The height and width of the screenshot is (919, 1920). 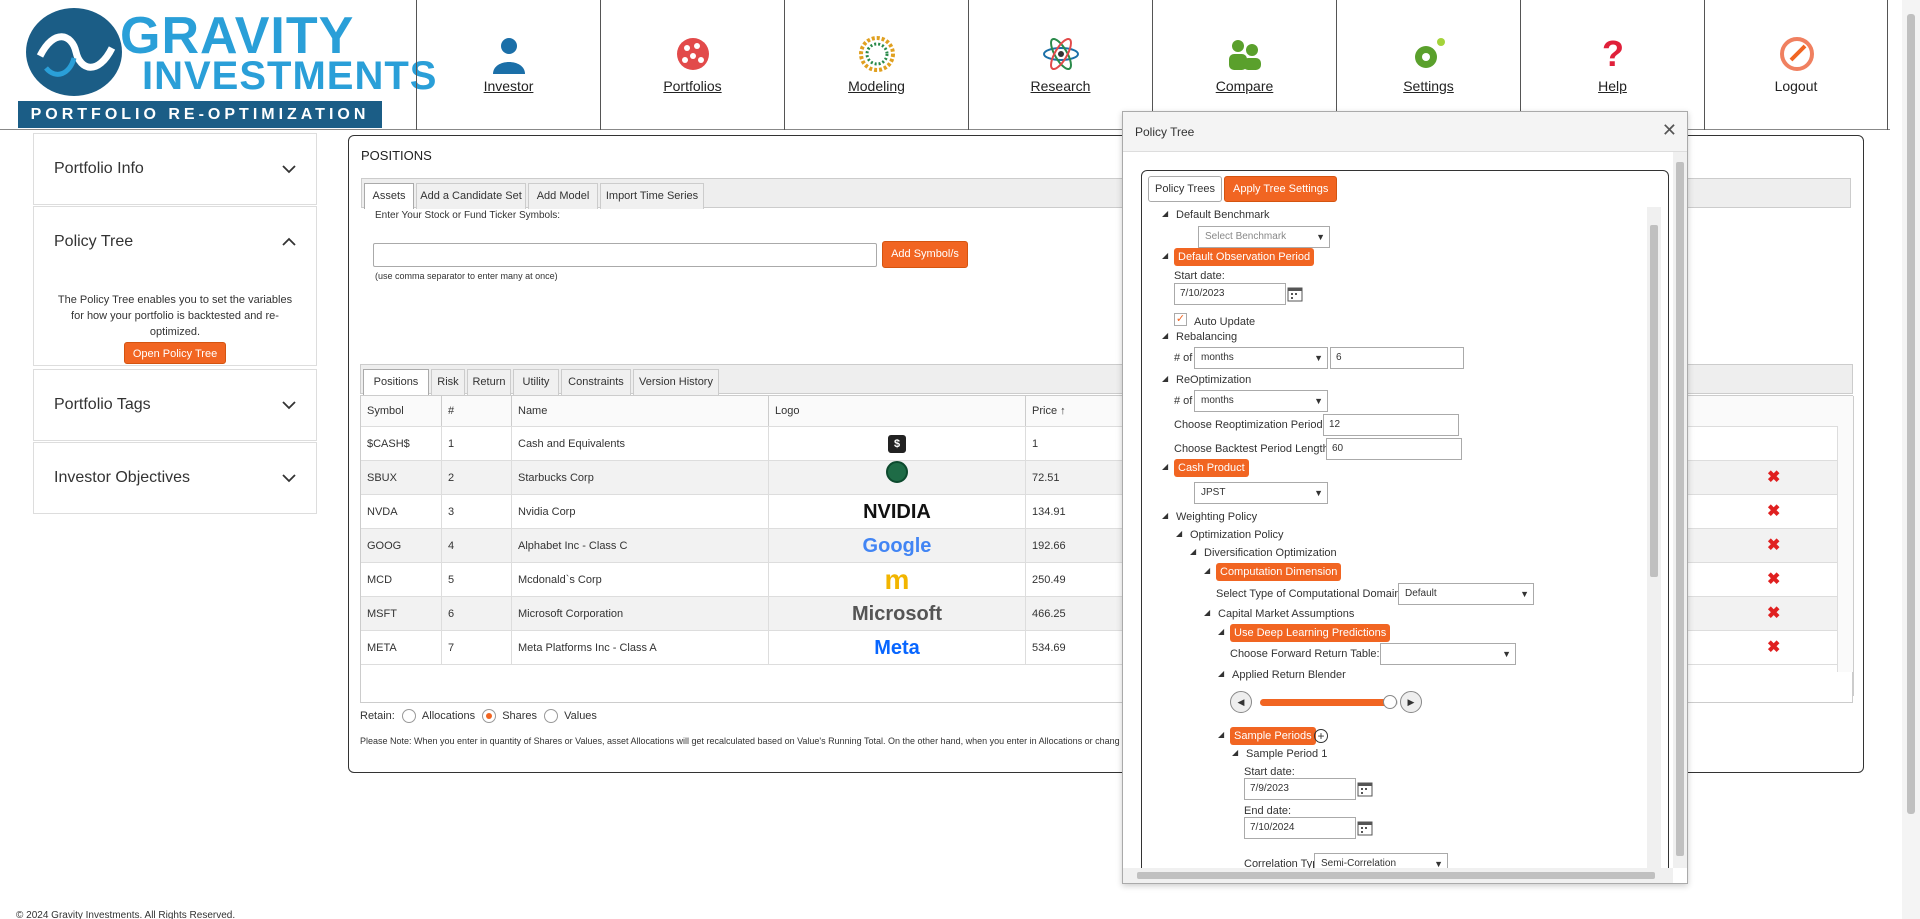 What do you see at coordinates (1329, 702) in the screenshot?
I see `blender-slider` at bounding box center [1329, 702].